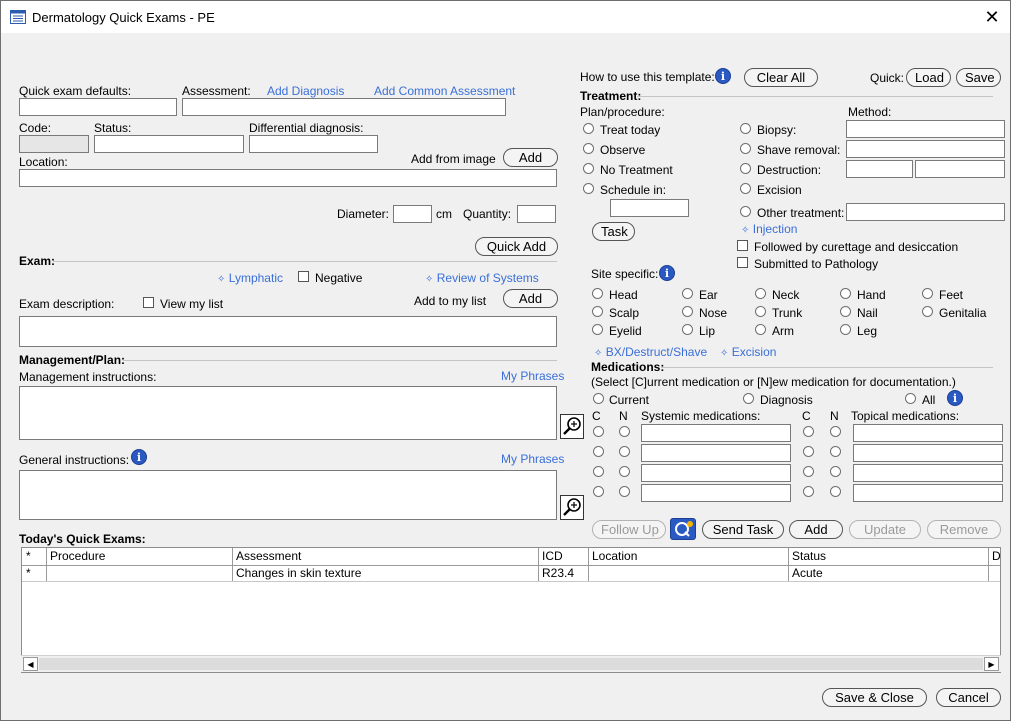 This screenshot has height=721, width=1011. What do you see at coordinates (649, 208) in the screenshot?
I see `schedule-in-input` at bounding box center [649, 208].